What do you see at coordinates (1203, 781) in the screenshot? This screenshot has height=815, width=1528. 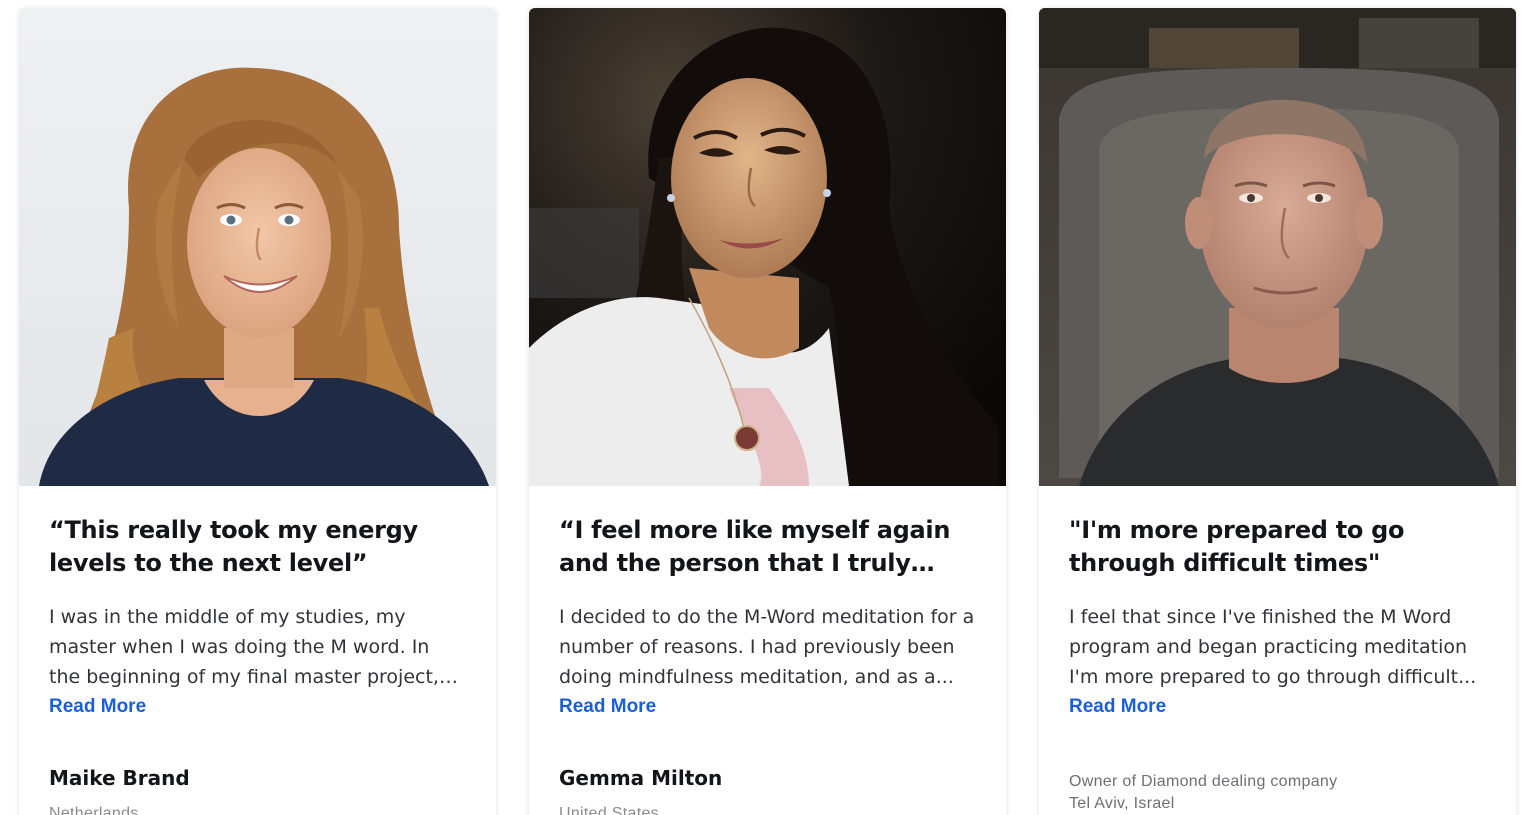 I see `testimonial-author-role: Owner of Diamond dealing company` at bounding box center [1203, 781].